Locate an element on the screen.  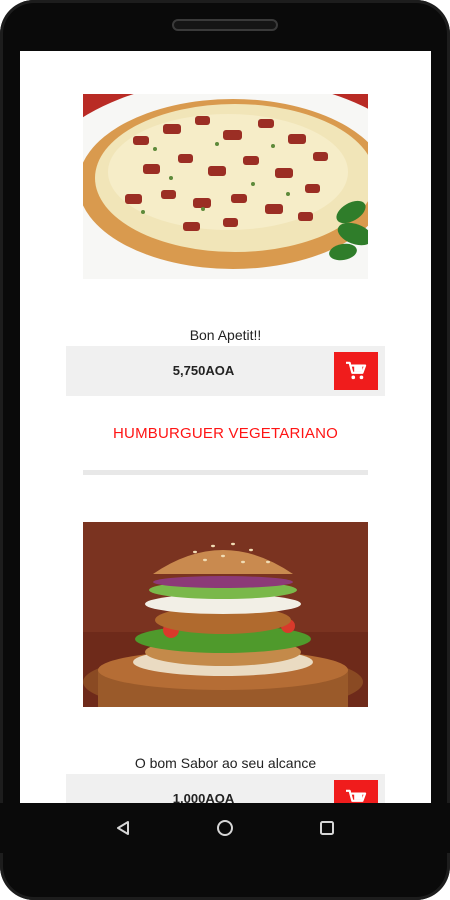
item-price: 1,000AOA is located at coordinates (203, 797).